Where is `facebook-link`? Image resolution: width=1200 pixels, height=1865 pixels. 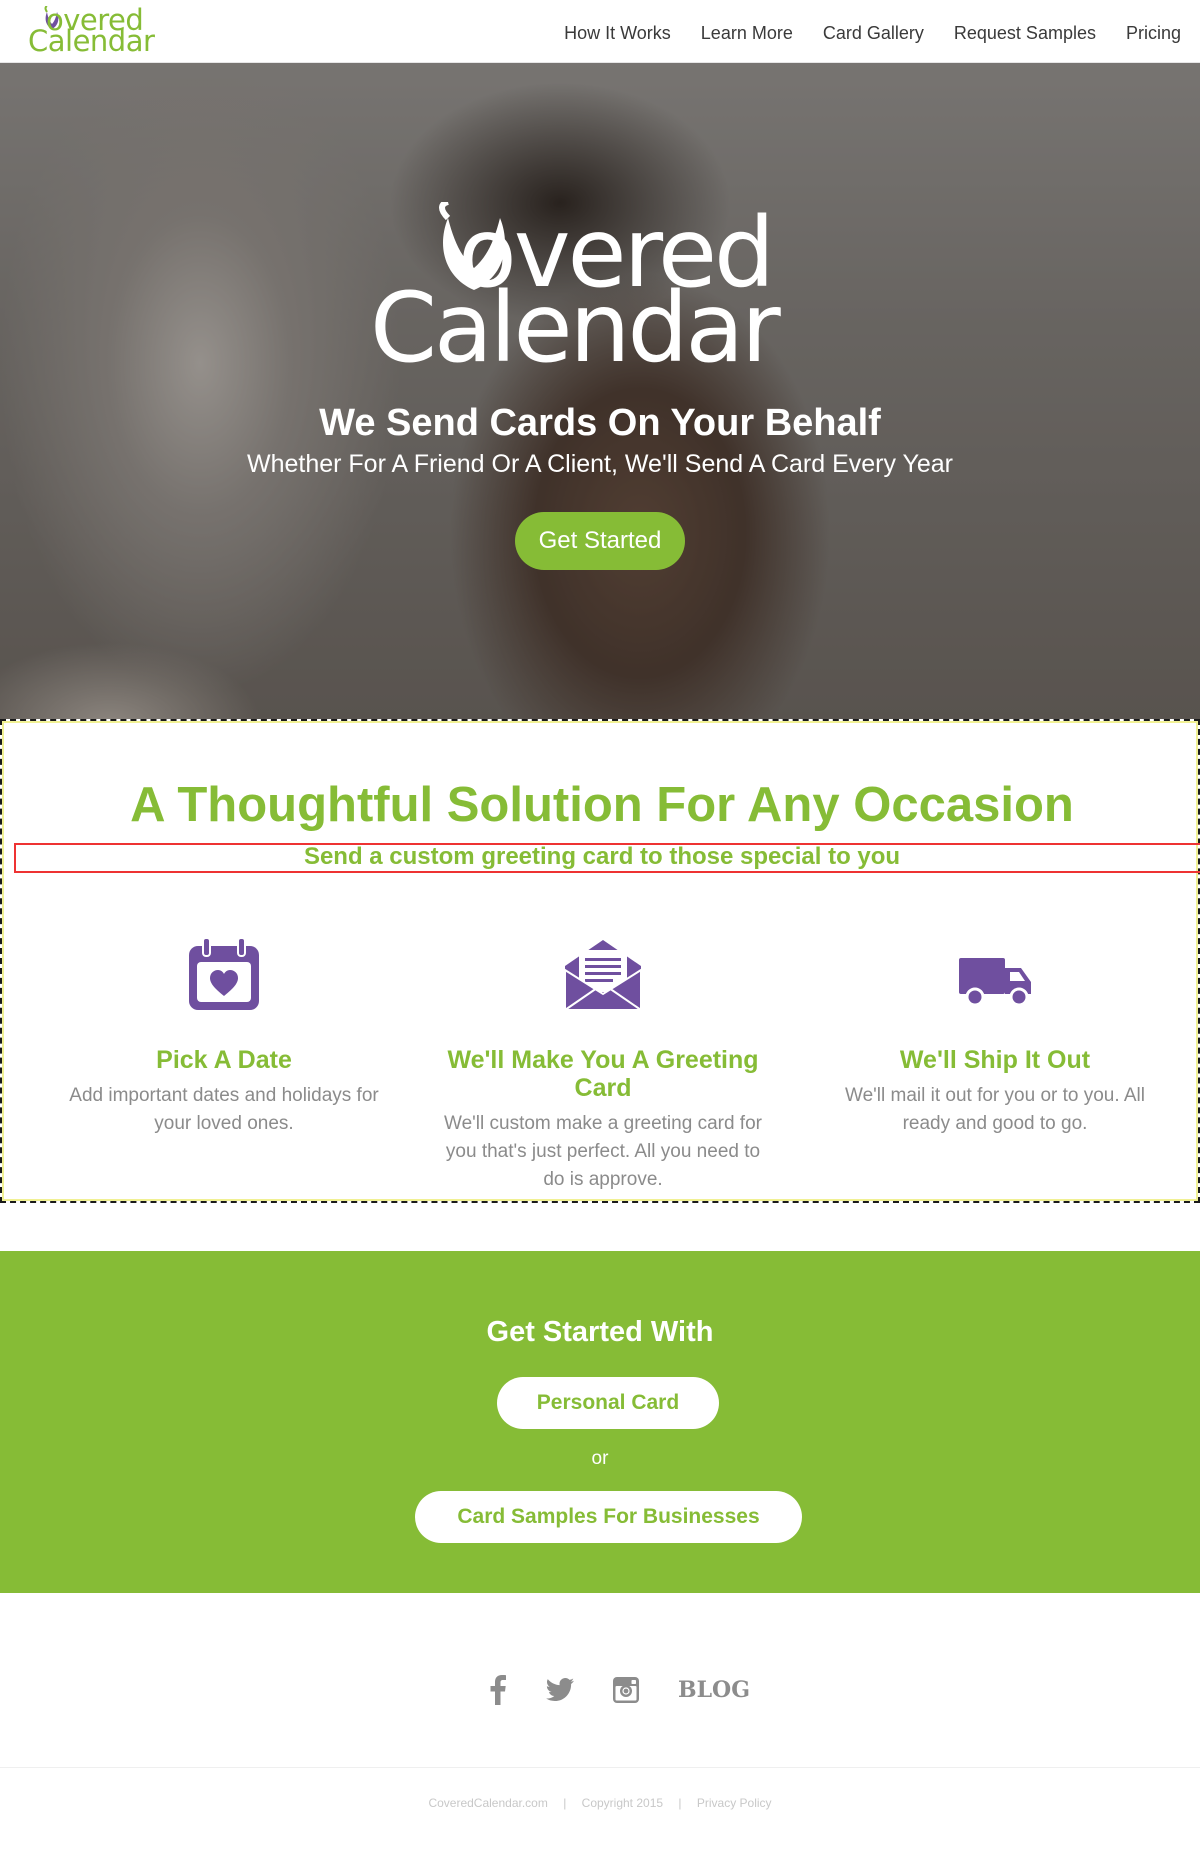
facebook-link is located at coordinates (498, 1690).